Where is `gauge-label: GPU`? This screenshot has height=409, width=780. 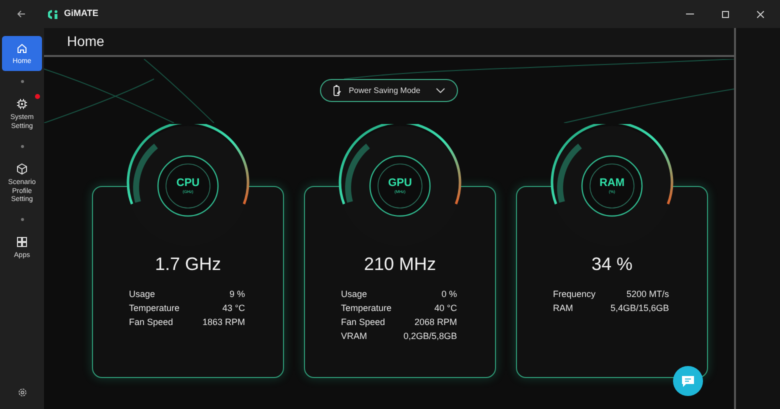 gauge-label: GPU is located at coordinates (400, 183).